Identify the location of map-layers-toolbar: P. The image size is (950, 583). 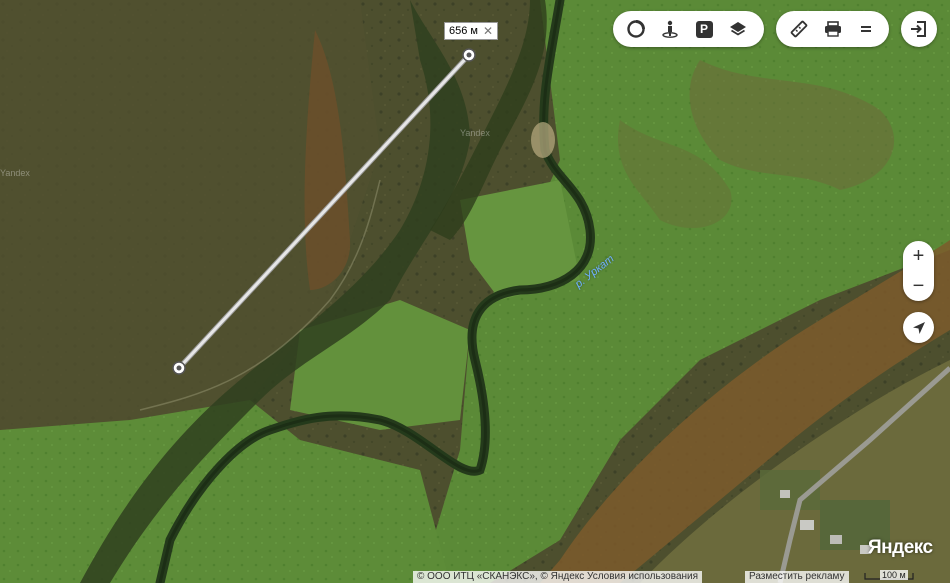
(688, 29).